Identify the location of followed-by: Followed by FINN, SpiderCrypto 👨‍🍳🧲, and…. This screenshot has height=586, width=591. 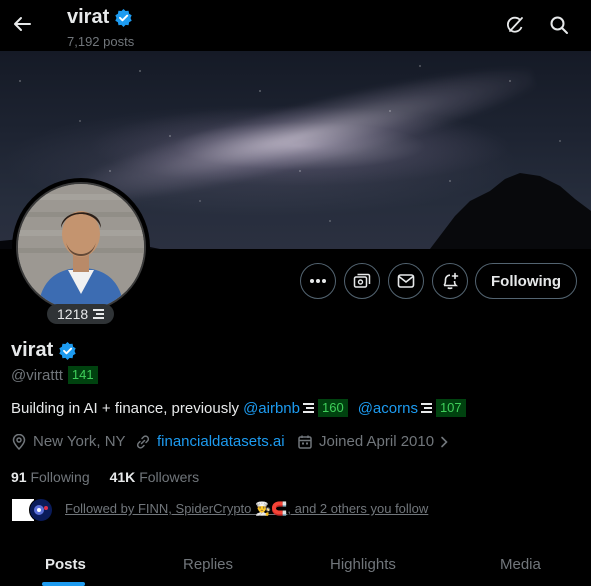
(220, 510).